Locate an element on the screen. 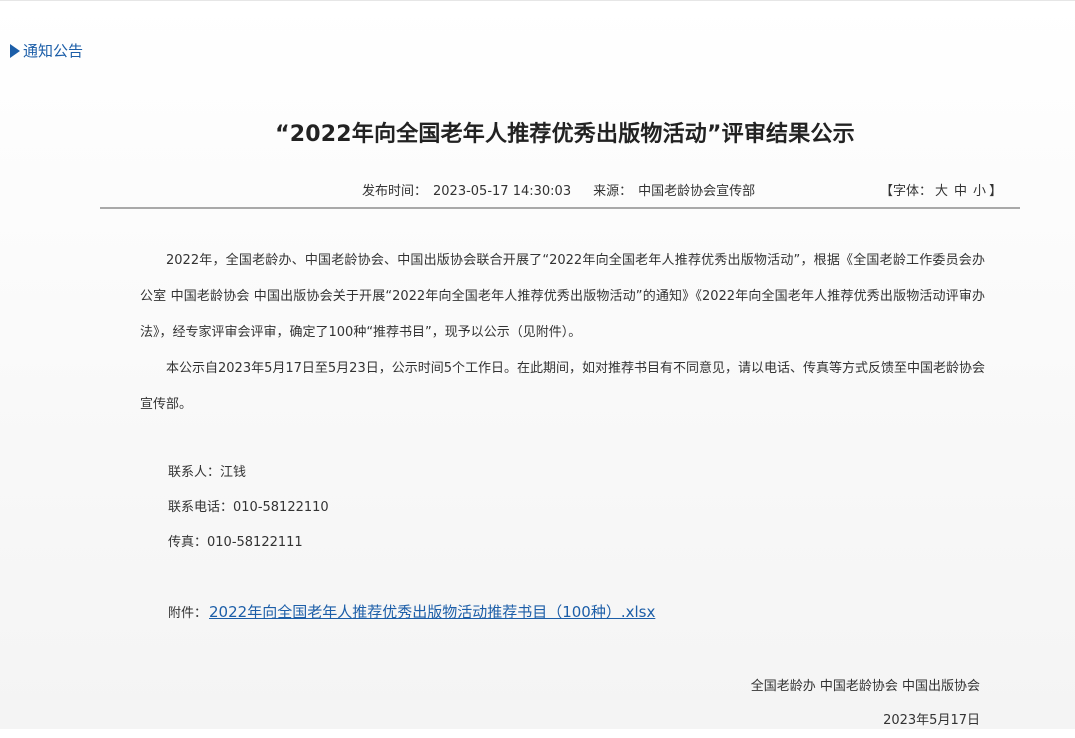 Image resolution: width=1075 pixels, height=738 pixels. contact-phone: 联系电话：010-58122110 is located at coordinates (248, 507).